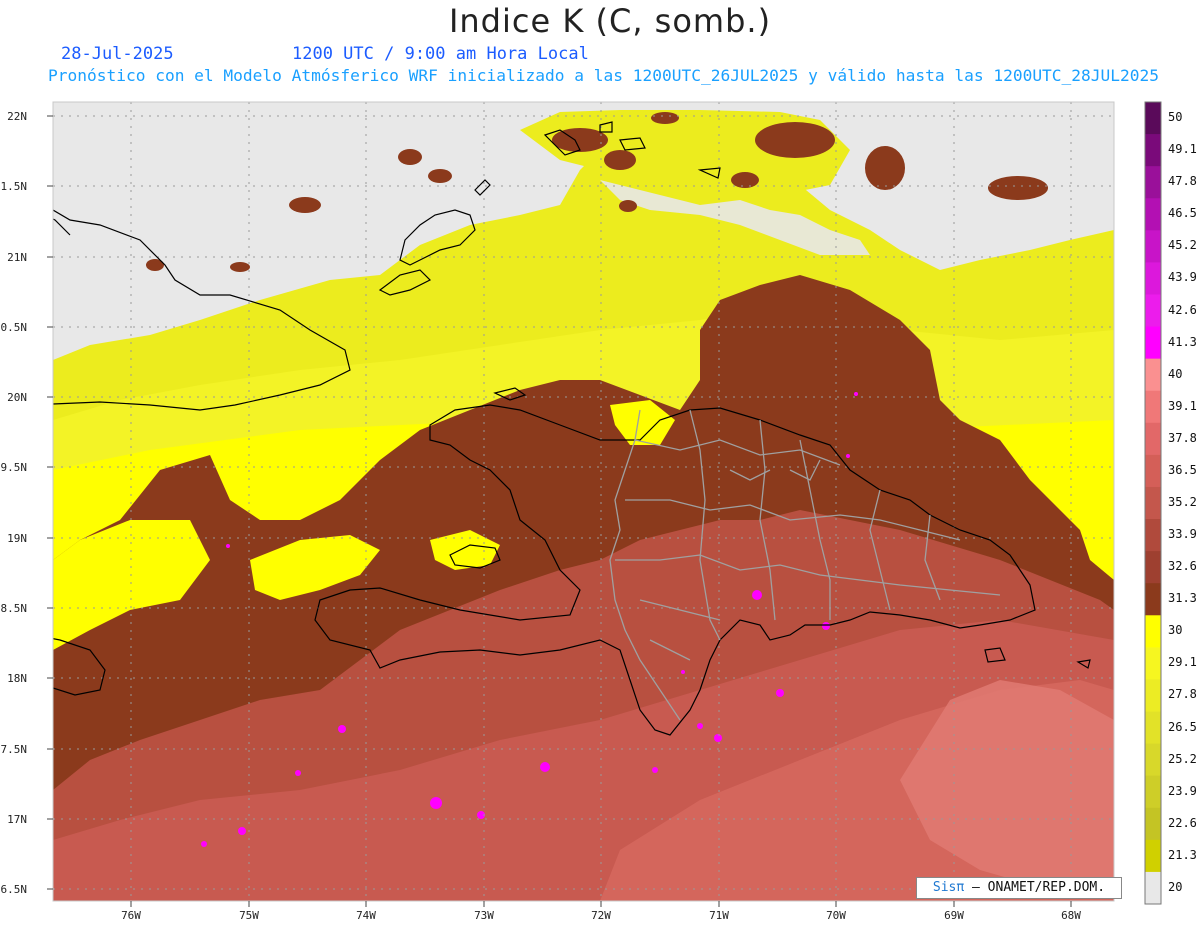  What do you see at coordinates (1182, 245) in the screenshot?
I see `colorbar-label: 45.2` at bounding box center [1182, 245].